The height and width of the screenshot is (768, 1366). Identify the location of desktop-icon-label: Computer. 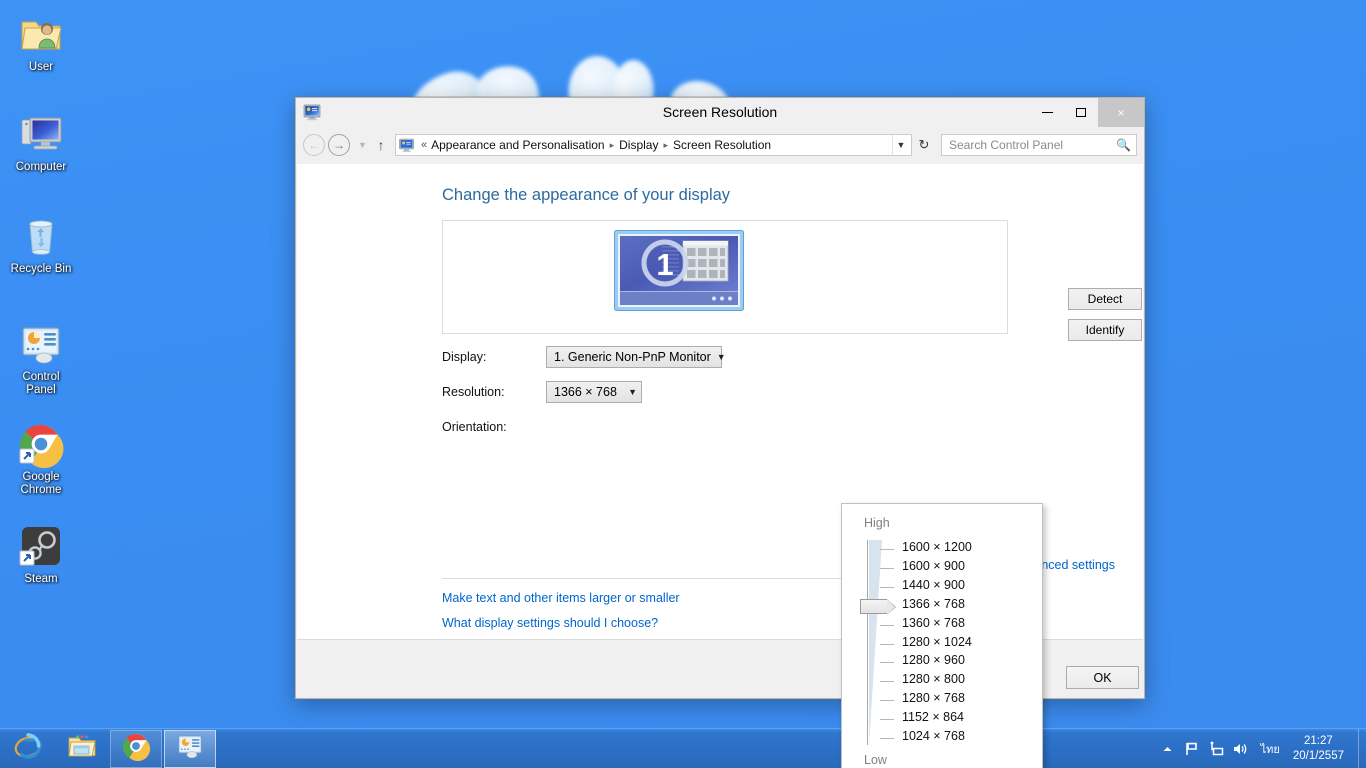
(41, 167).